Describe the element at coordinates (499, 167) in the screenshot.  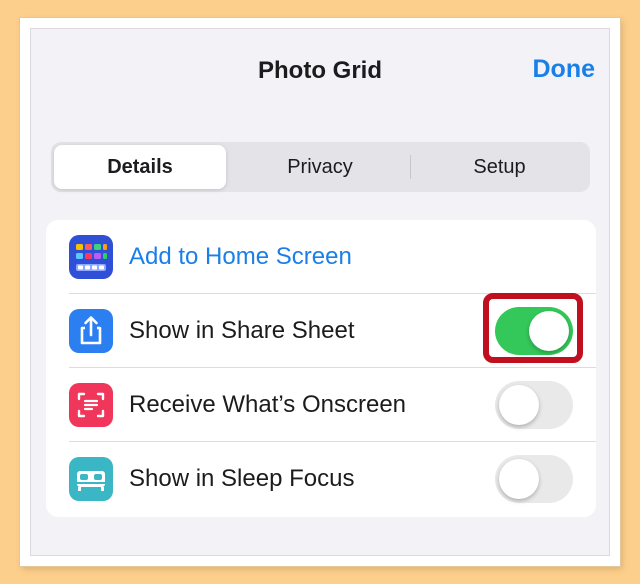
I see `tab-setup: Setup` at that location.